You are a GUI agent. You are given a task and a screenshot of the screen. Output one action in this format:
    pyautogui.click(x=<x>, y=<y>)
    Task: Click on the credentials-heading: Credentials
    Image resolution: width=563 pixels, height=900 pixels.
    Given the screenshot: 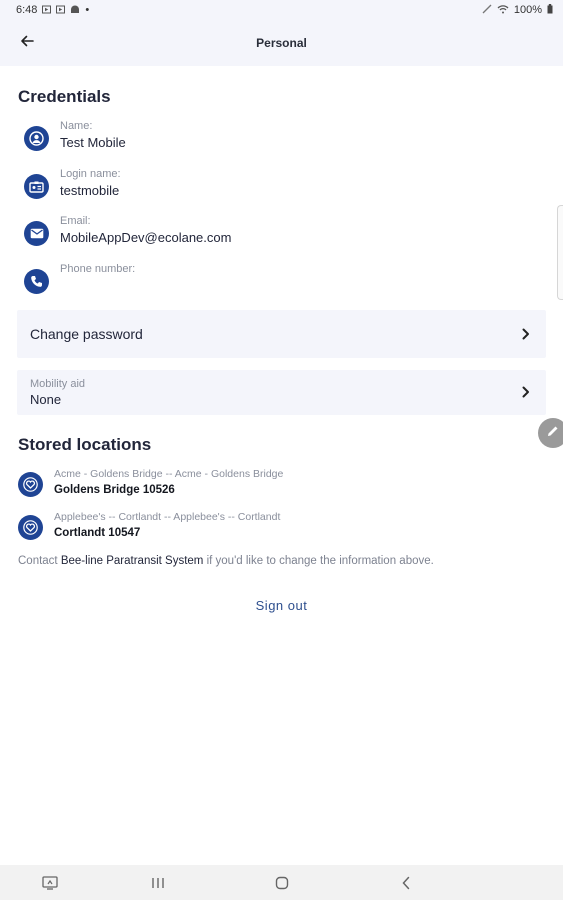 What is the action you would take?
    pyautogui.click(x=64, y=96)
    